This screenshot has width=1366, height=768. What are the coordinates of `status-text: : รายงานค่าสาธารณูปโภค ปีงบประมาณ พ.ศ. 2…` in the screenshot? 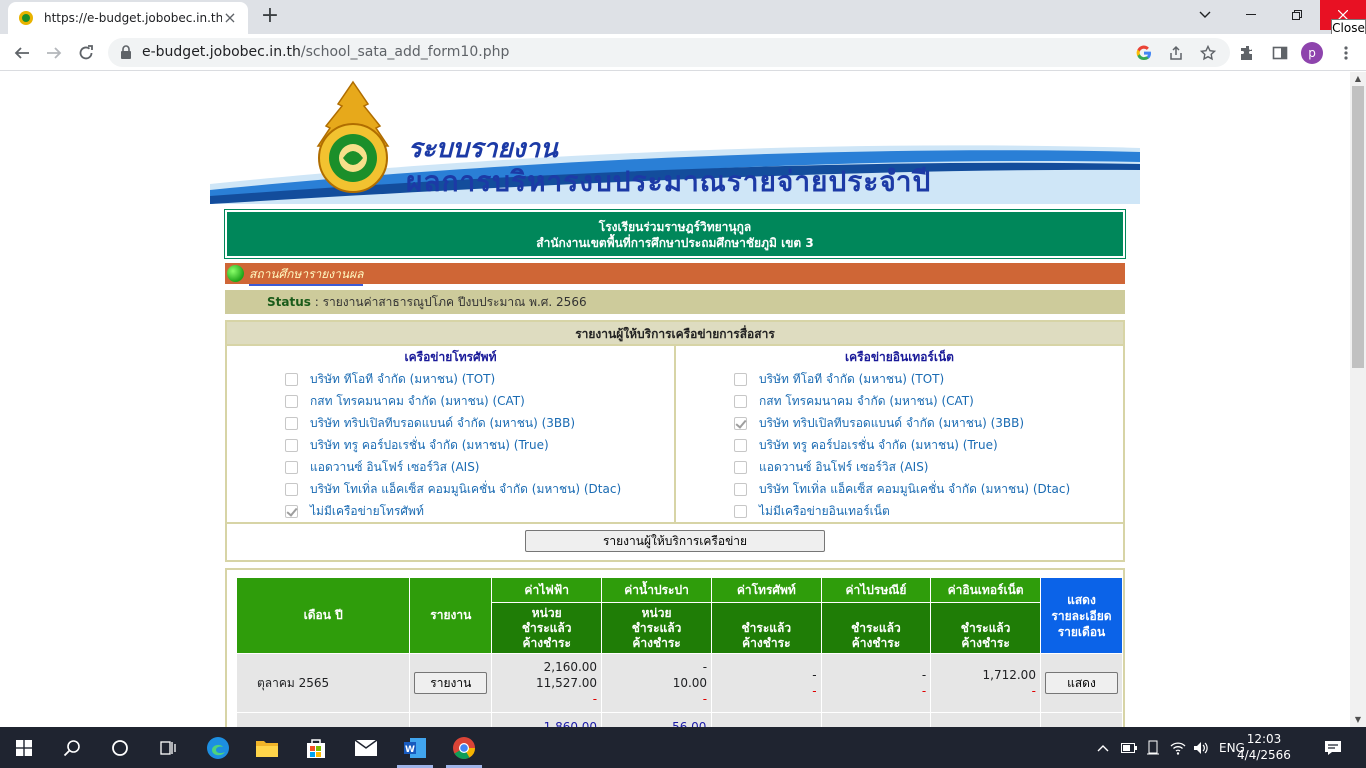 It's located at (448, 302).